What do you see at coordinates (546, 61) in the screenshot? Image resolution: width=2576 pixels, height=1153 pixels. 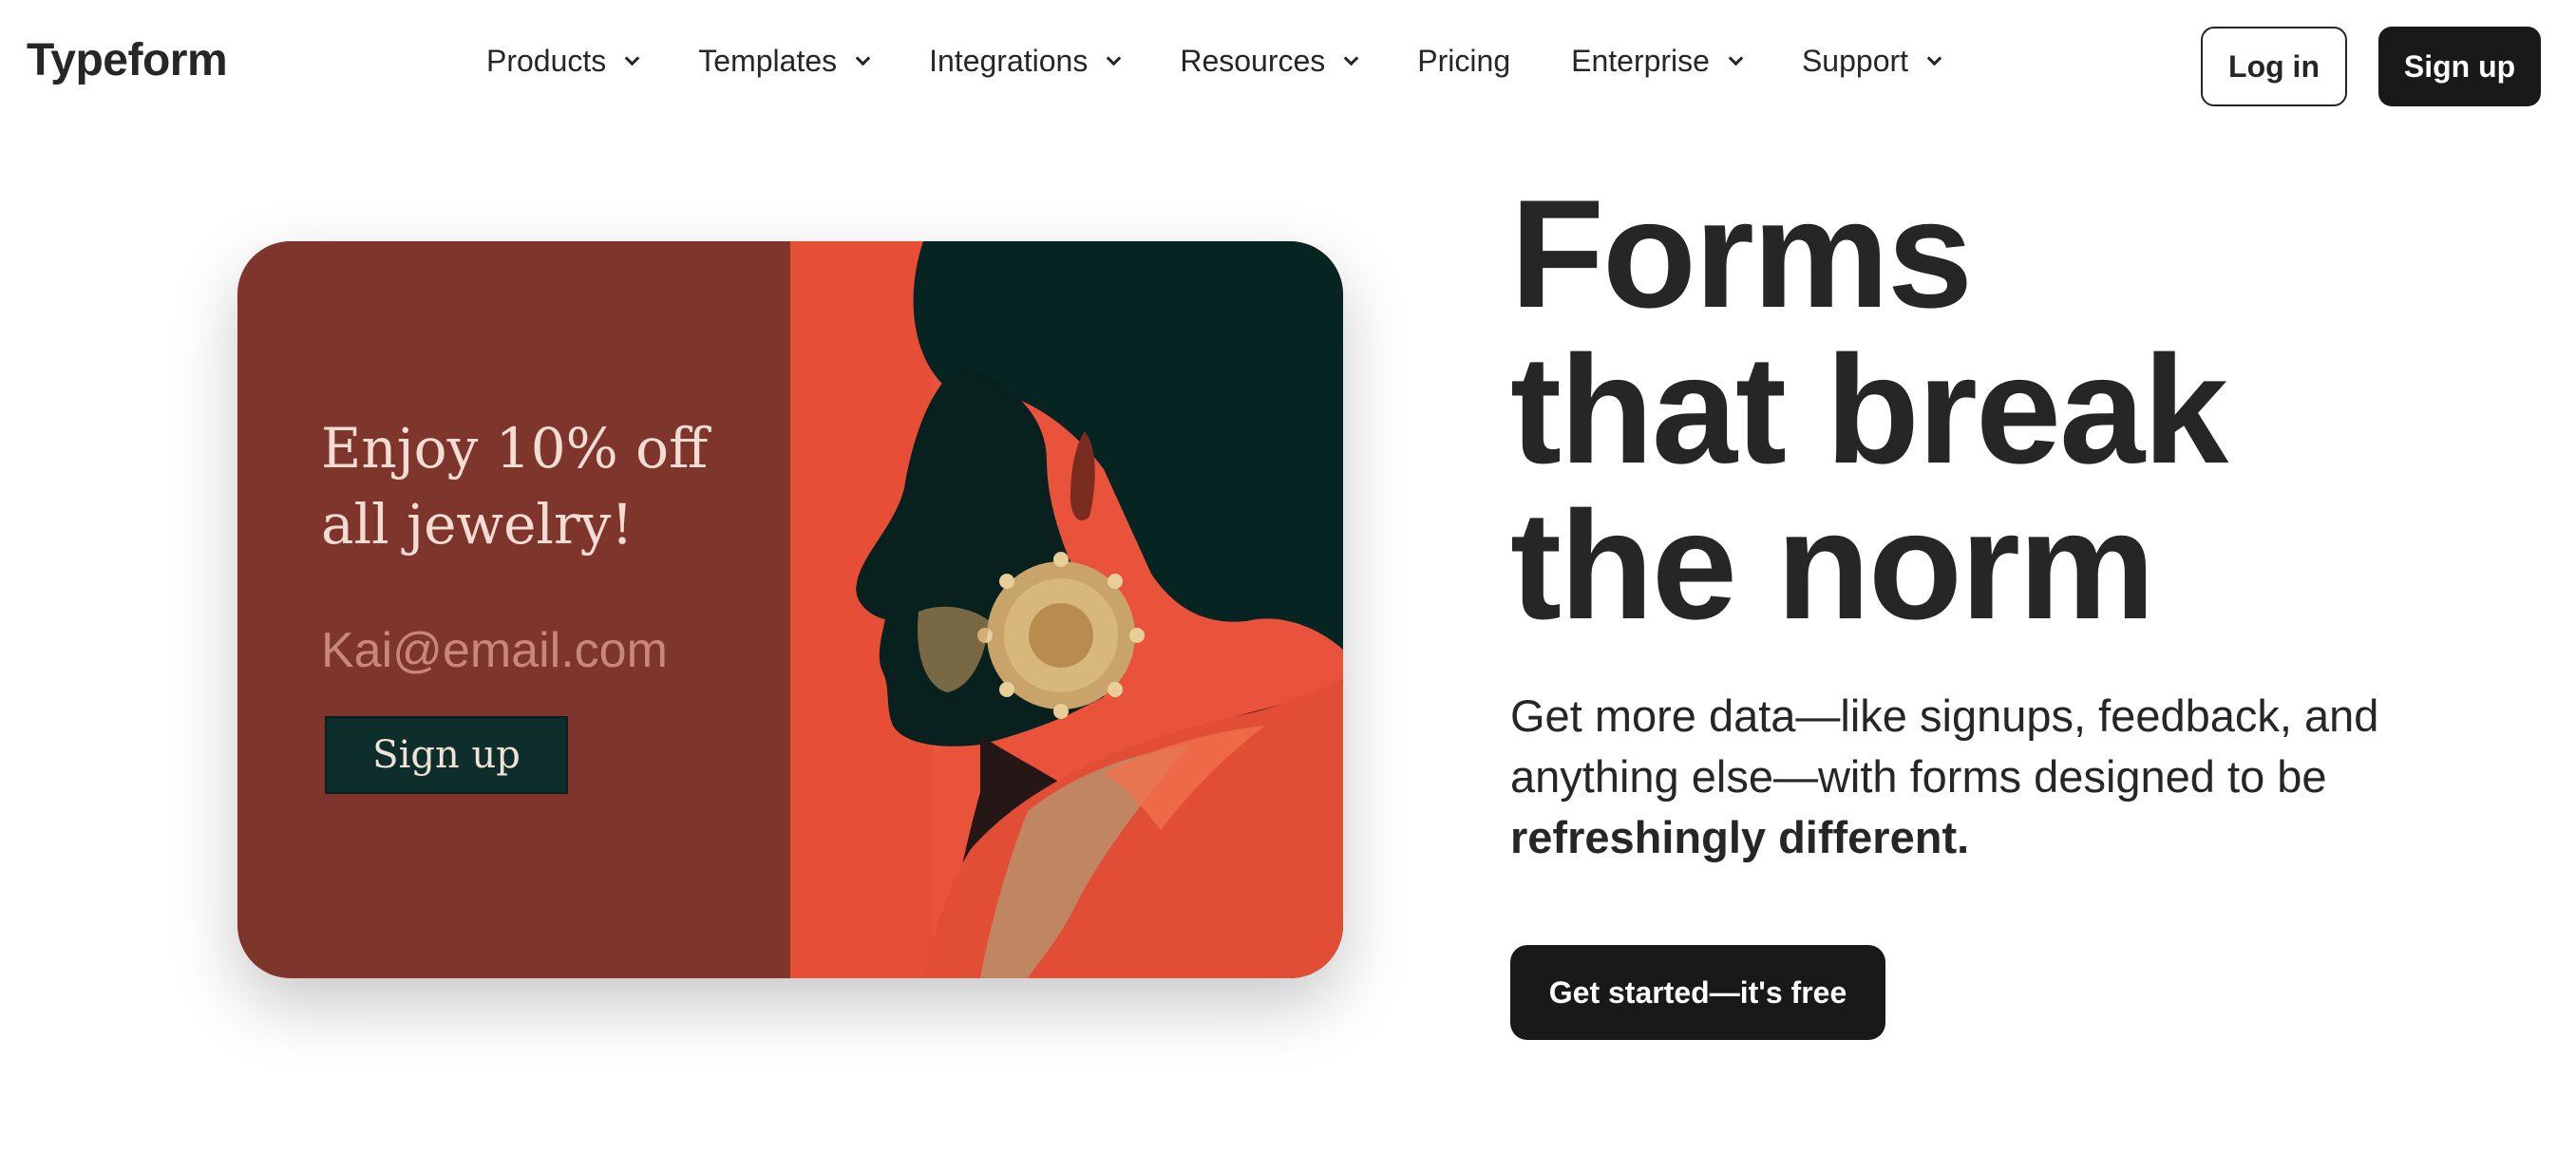 I see `nav-item-label: Products` at bounding box center [546, 61].